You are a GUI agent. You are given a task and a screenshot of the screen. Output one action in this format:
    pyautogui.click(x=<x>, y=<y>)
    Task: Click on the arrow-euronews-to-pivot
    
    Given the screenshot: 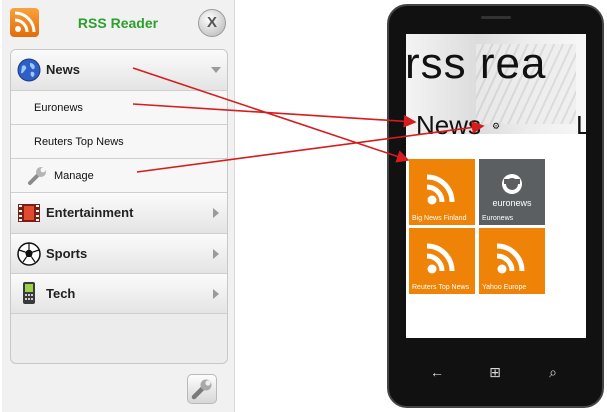 What is the action you would take?
    pyautogui.click(x=274, y=115)
    